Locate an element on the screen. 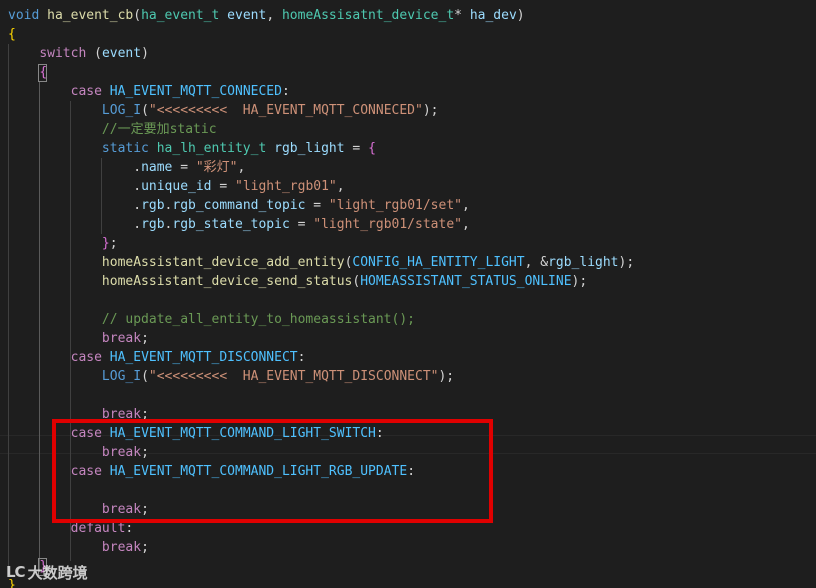  code-token: "light_rgb01/set" is located at coordinates (395, 205).